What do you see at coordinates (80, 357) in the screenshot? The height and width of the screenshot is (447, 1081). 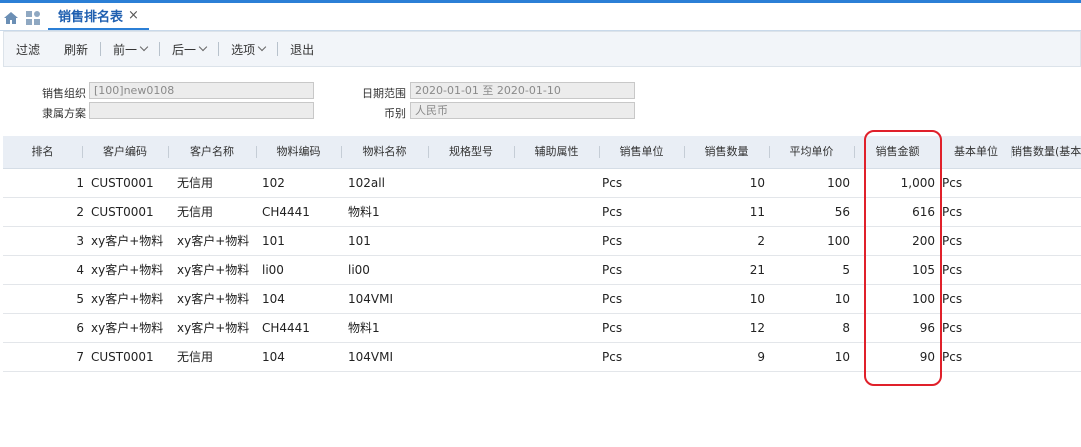 I see `table-cell: 7` at bounding box center [80, 357].